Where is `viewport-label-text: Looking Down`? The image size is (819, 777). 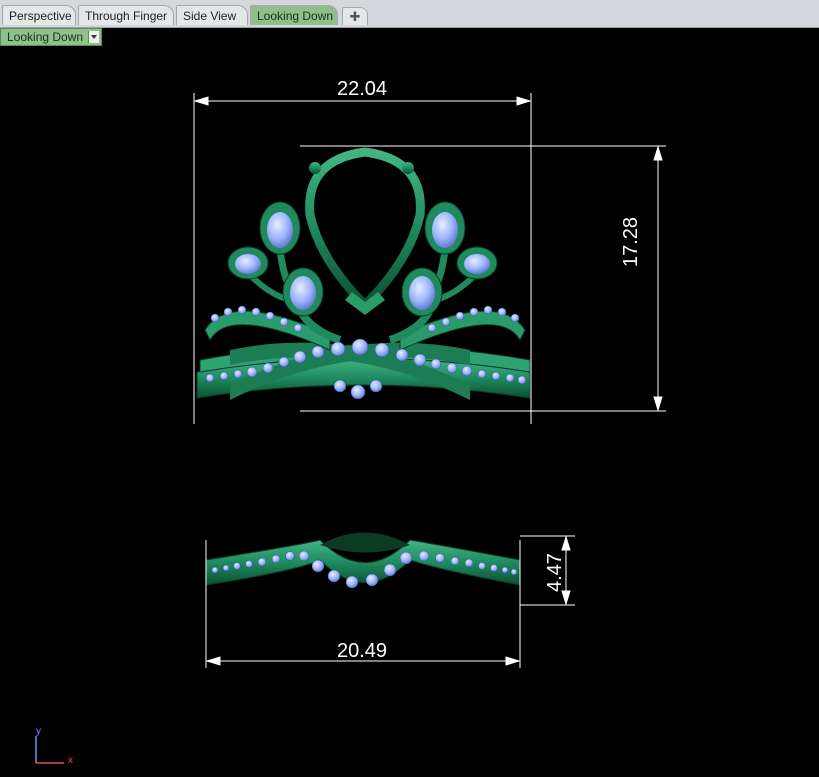 viewport-label-text: Looking Down is located at coordinates (45, 37).